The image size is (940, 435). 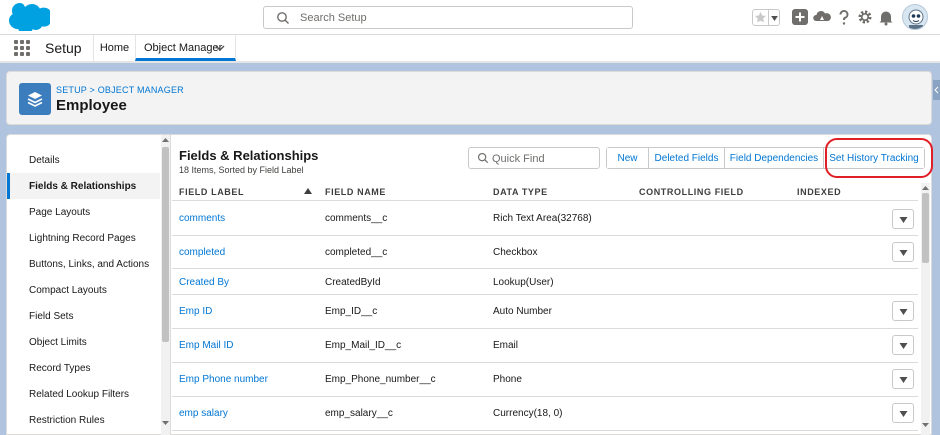 I want to click on gear-icon, so click(x=865, y=17).